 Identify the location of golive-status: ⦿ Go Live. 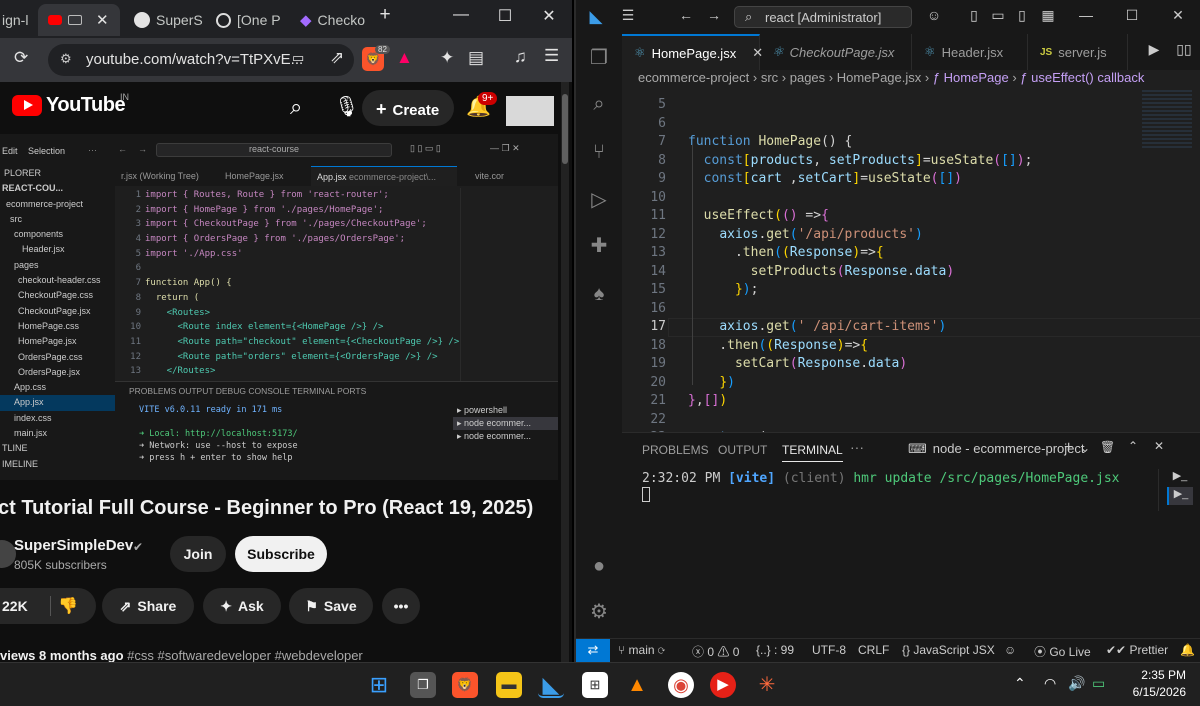
(1062, 651).